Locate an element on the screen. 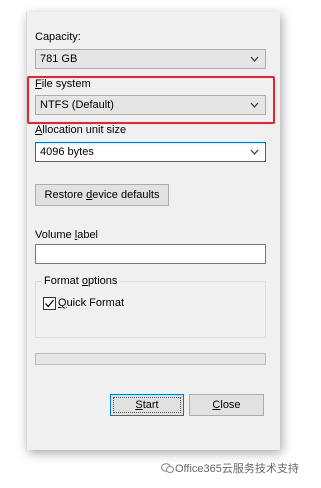  close-label-text: lose is located at coordinates (230, 405).